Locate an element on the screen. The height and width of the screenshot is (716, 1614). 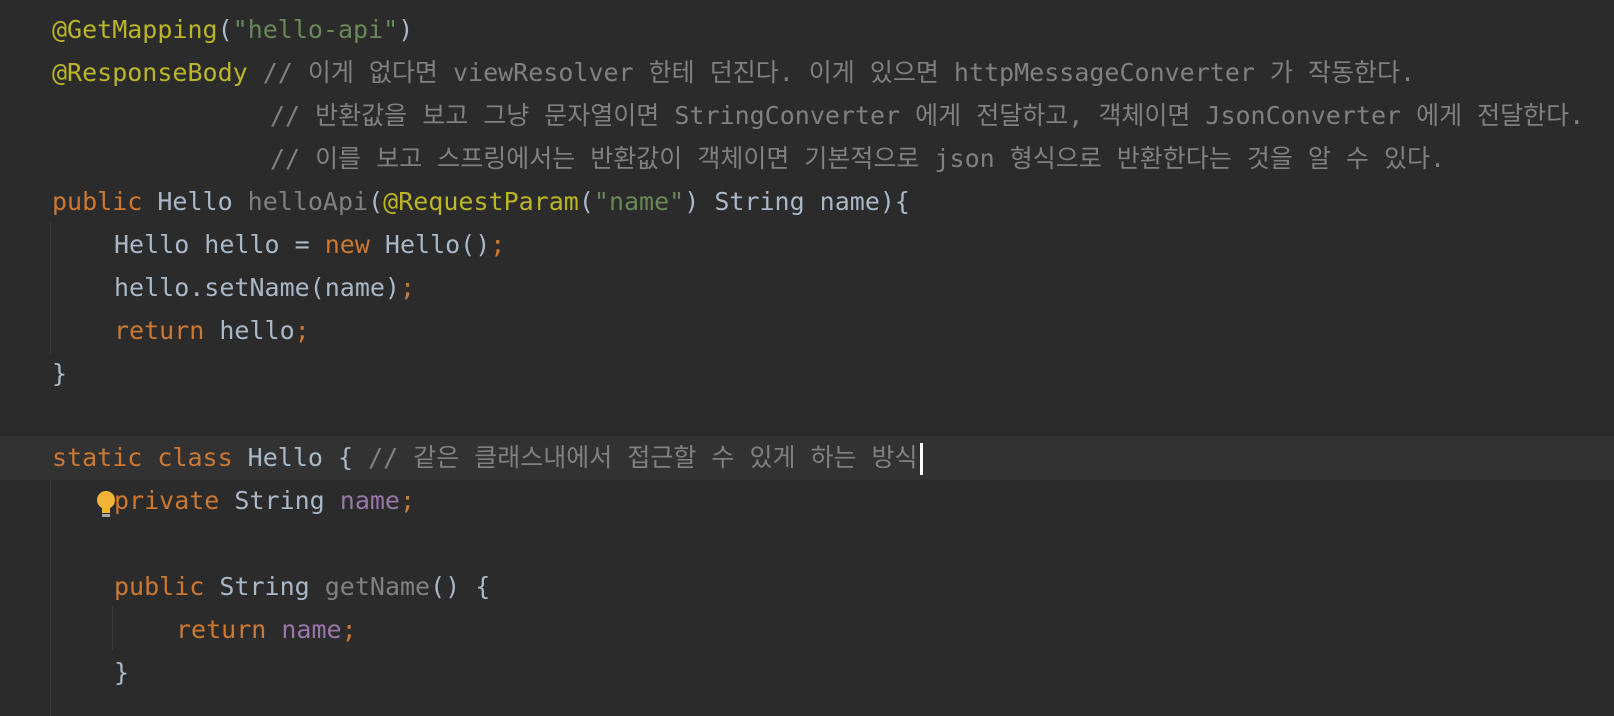
keyword-token: class is located at coordinates (187, 457).